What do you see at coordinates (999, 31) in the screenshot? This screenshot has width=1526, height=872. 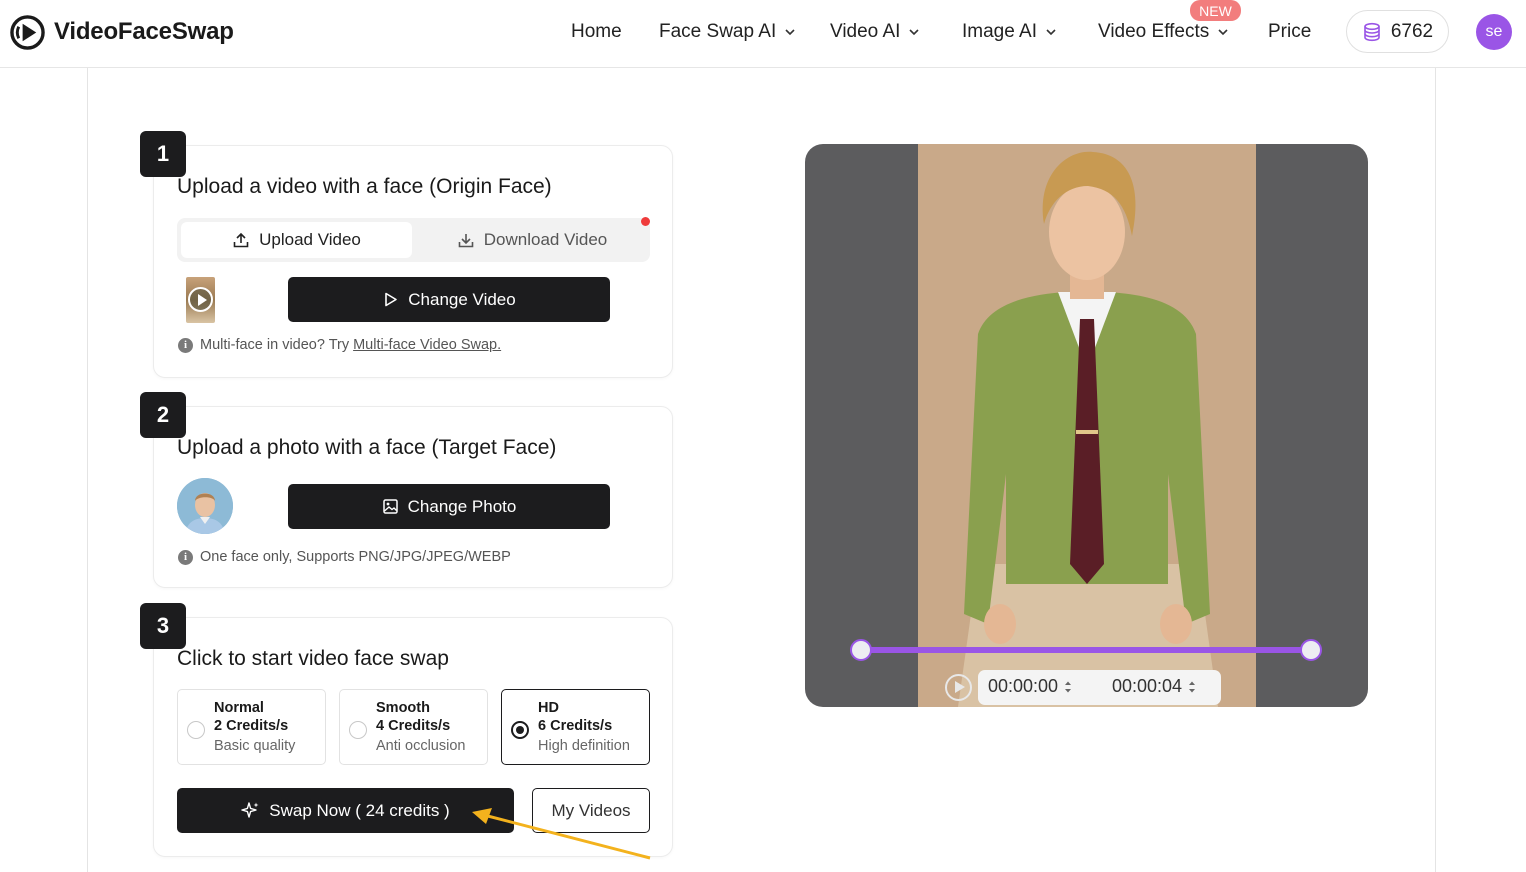 I see `nav-image-ai-label: Image AI` at bounding box center [999, 31].